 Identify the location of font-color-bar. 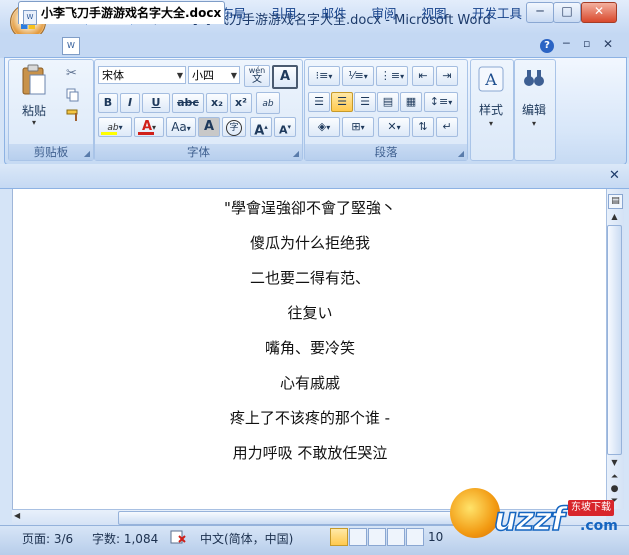
(146, 133).